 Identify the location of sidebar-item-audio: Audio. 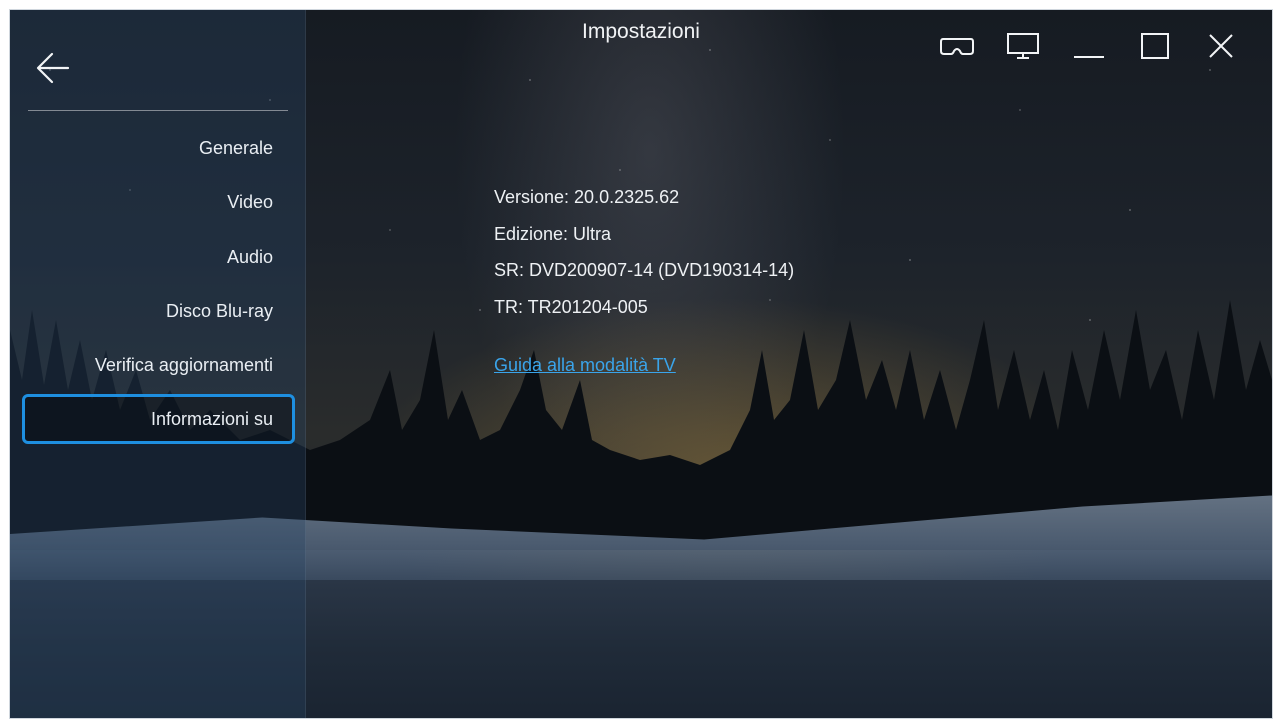
(158, 257).